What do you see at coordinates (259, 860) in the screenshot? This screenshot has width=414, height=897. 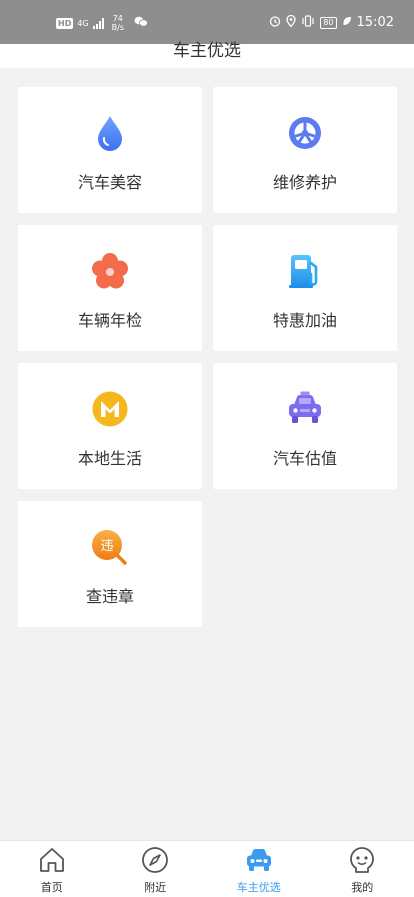 I see `car-icon` at bounding box center [259, 860].